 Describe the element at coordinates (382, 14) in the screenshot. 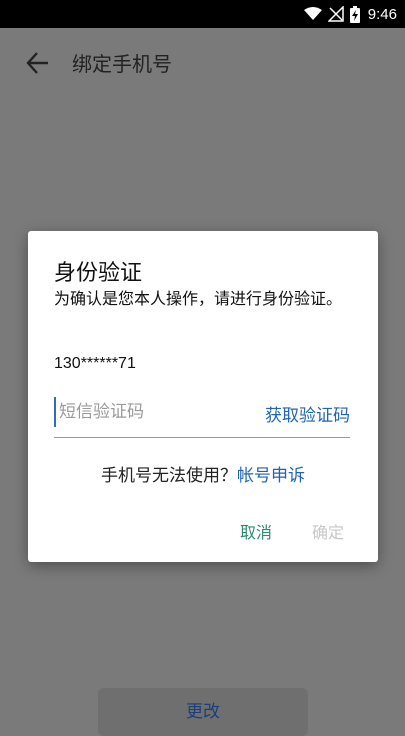

I see `status-time: 9:46` at that location.